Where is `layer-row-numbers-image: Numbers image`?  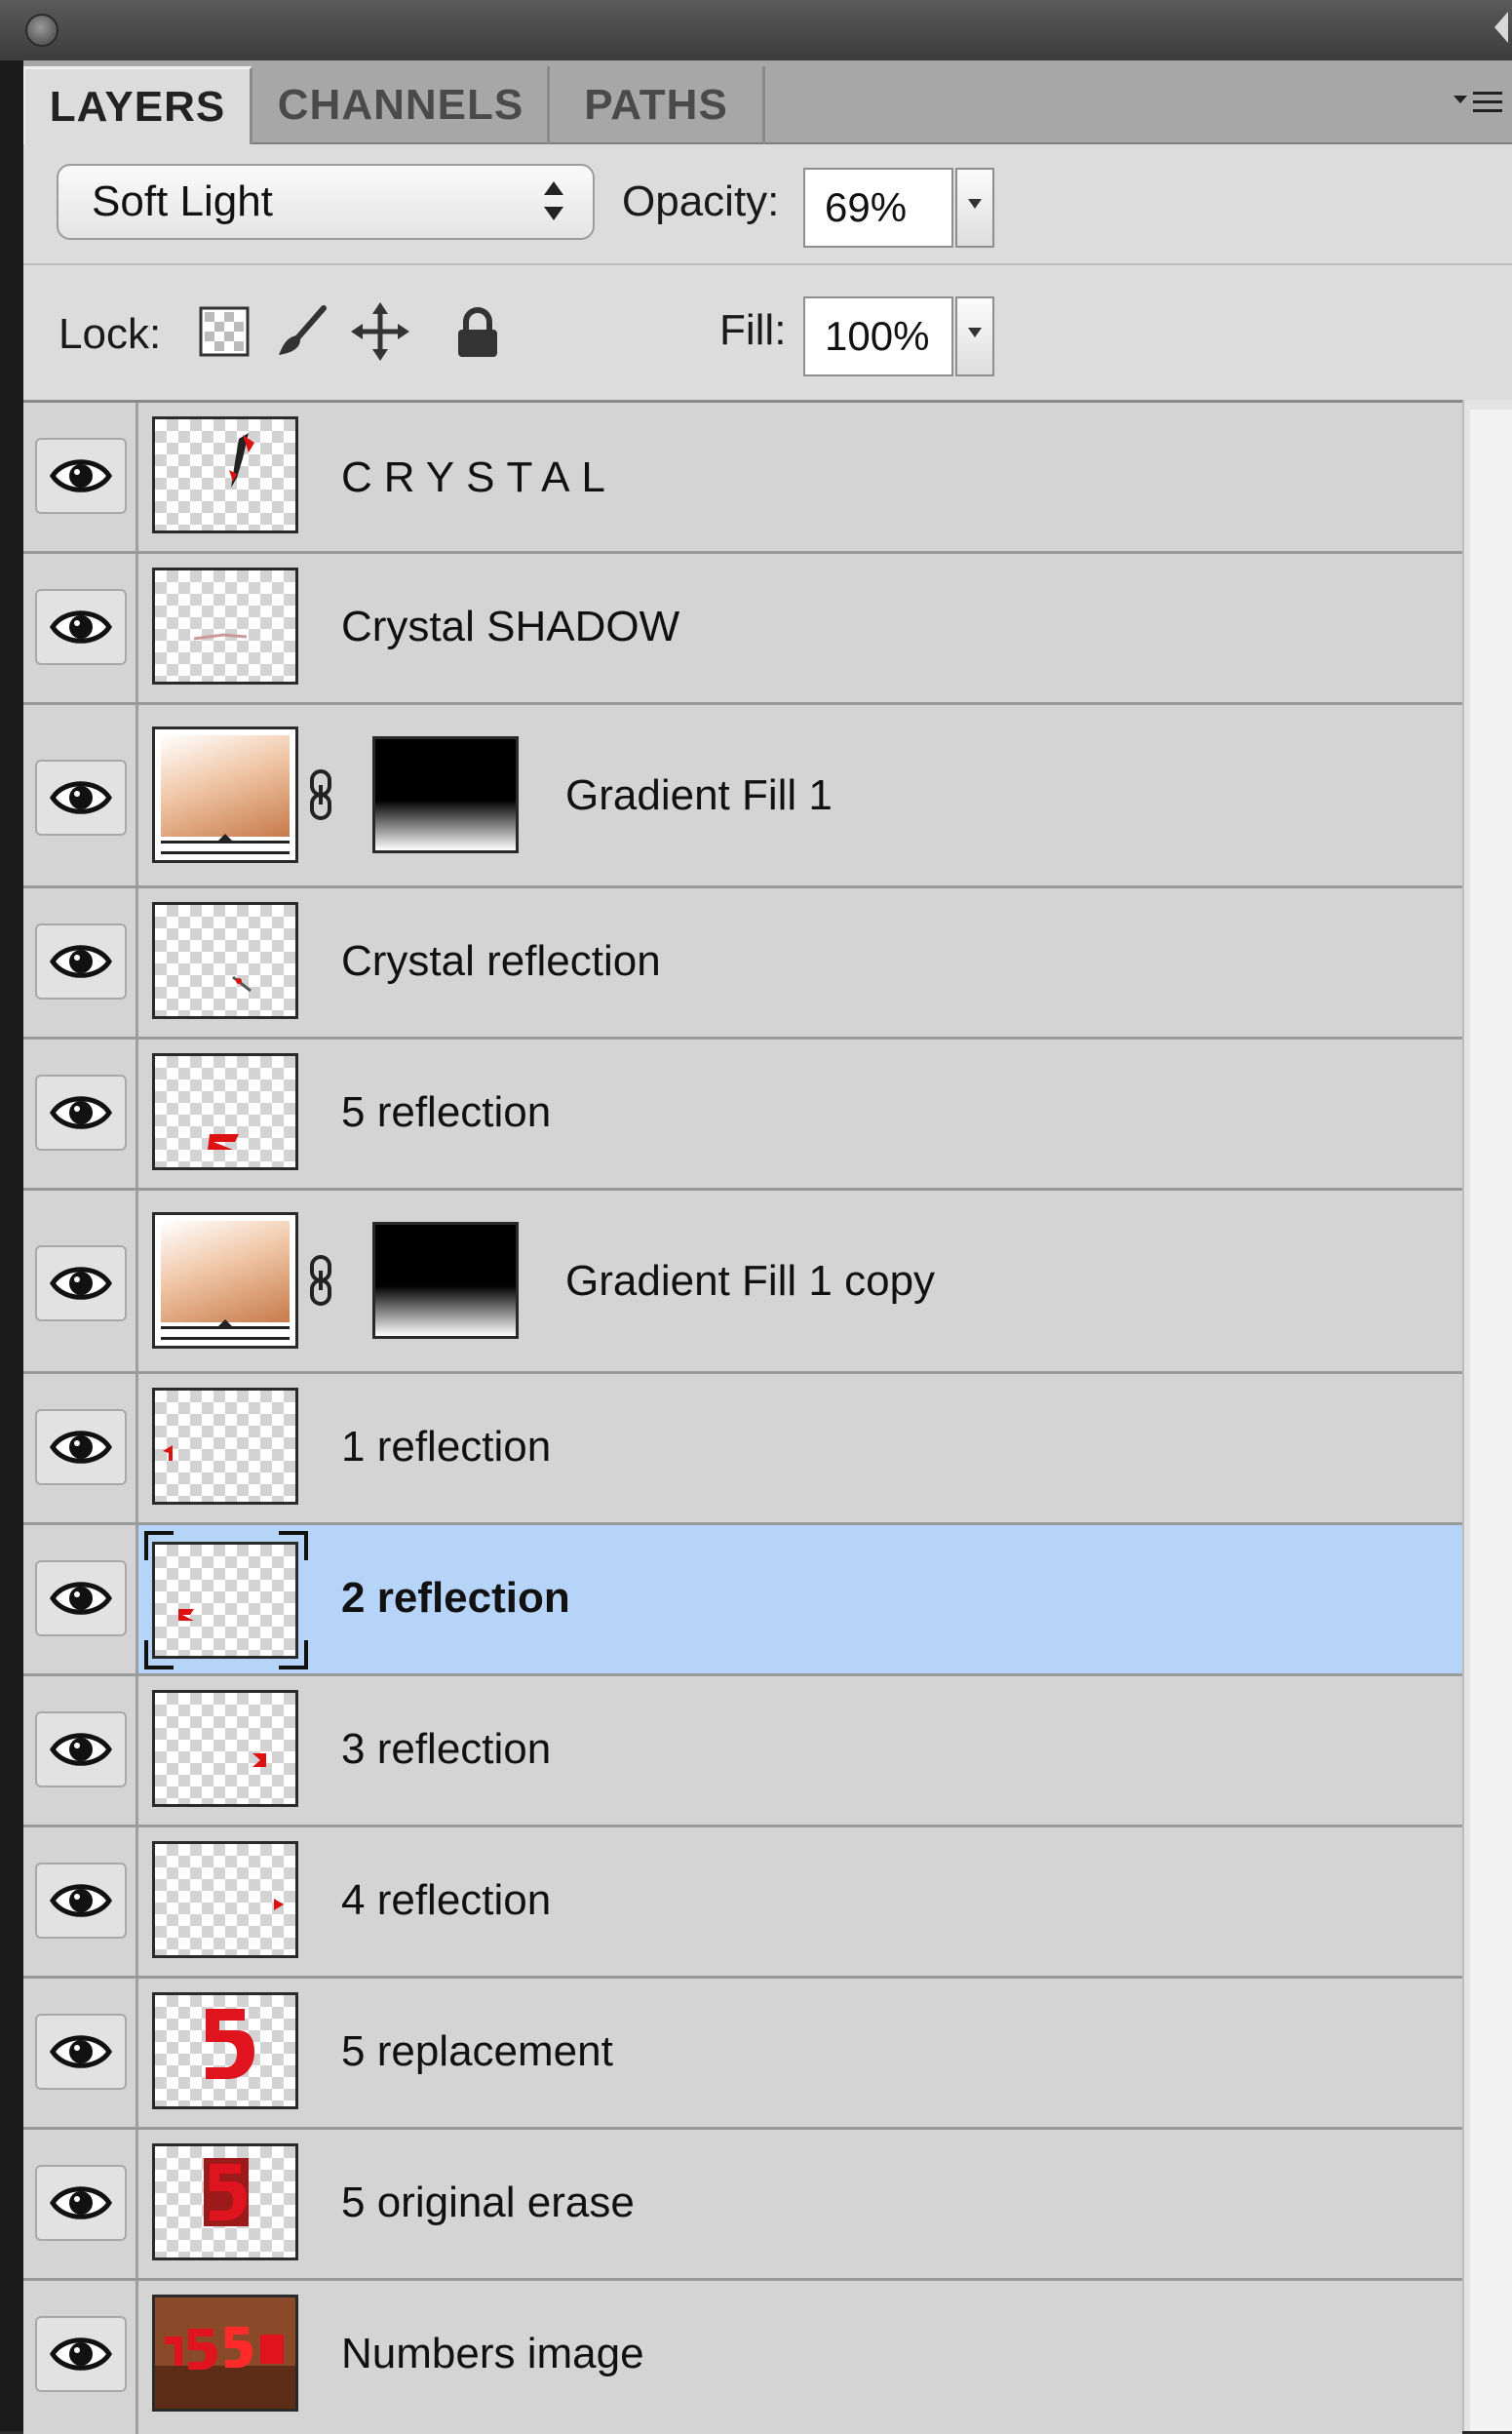
layer-row-numbers-image: Numbers image is located at coordinates (742, 2357).